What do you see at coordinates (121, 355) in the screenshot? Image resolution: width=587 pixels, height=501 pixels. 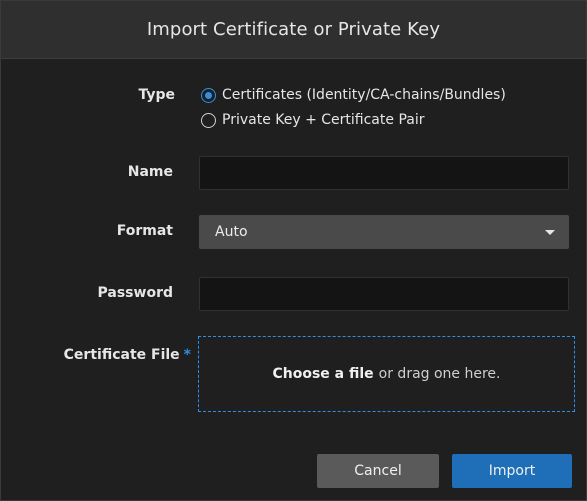 I see `certificate-file-label-text: Certificate File` at bounding box center [121, 355].